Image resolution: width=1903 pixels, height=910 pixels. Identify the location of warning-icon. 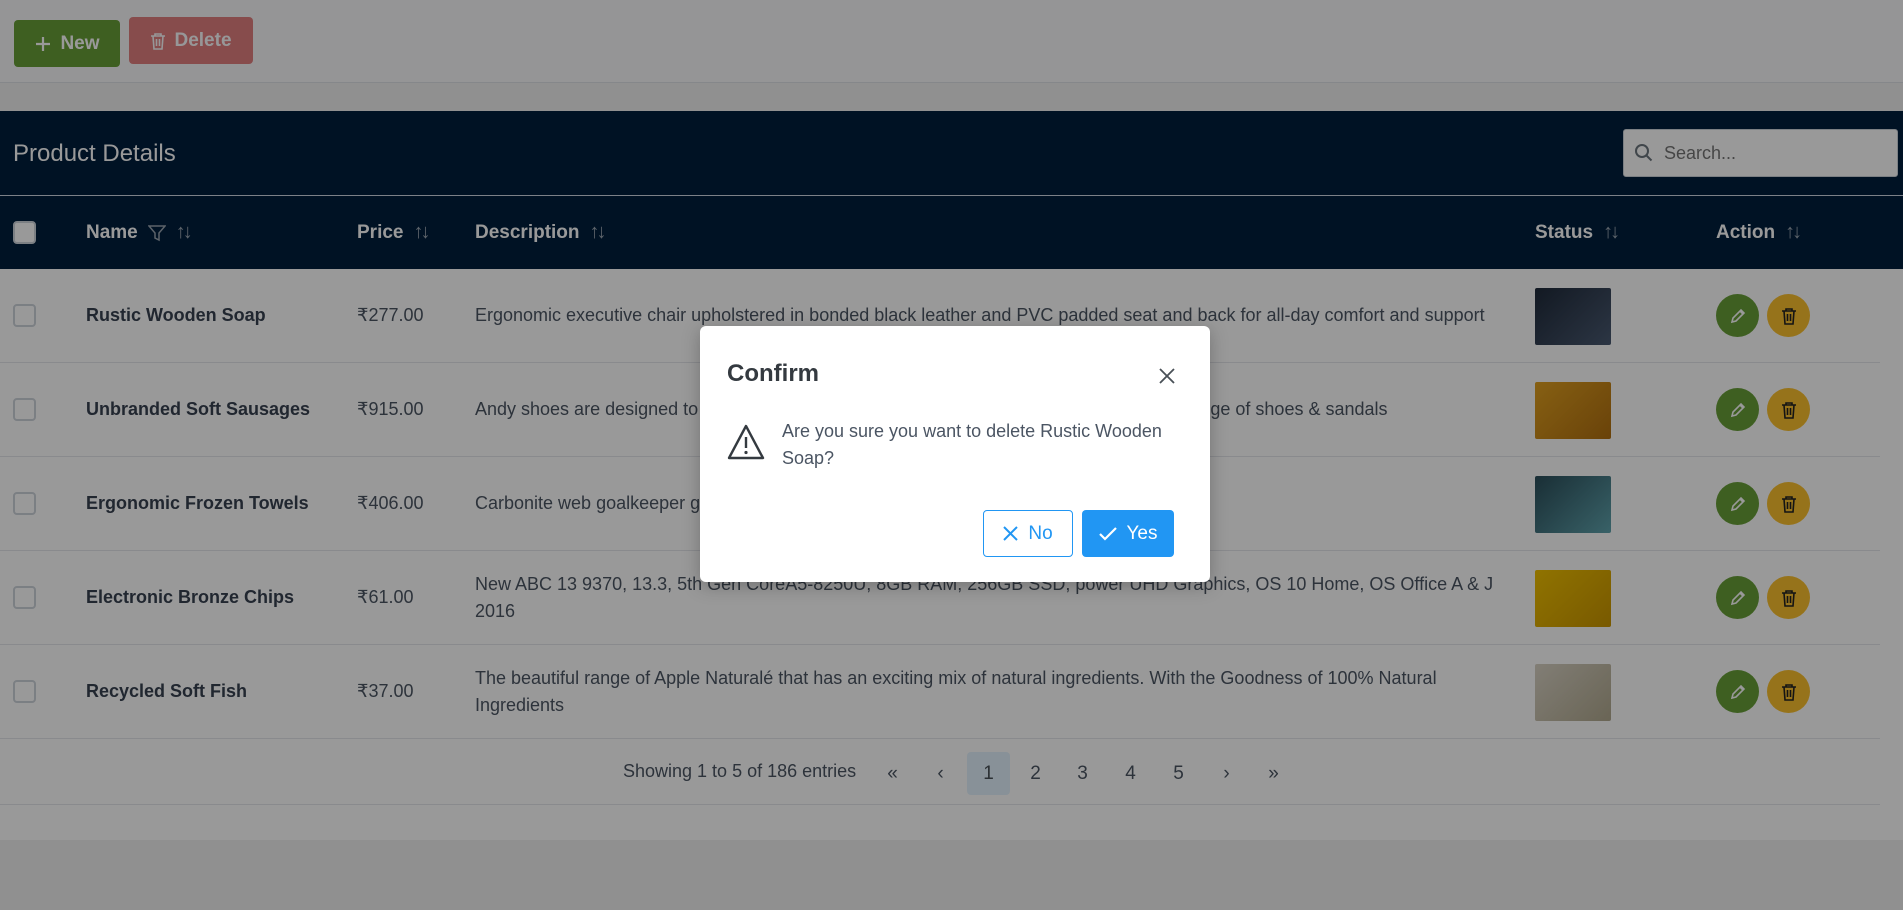
(746, 444).